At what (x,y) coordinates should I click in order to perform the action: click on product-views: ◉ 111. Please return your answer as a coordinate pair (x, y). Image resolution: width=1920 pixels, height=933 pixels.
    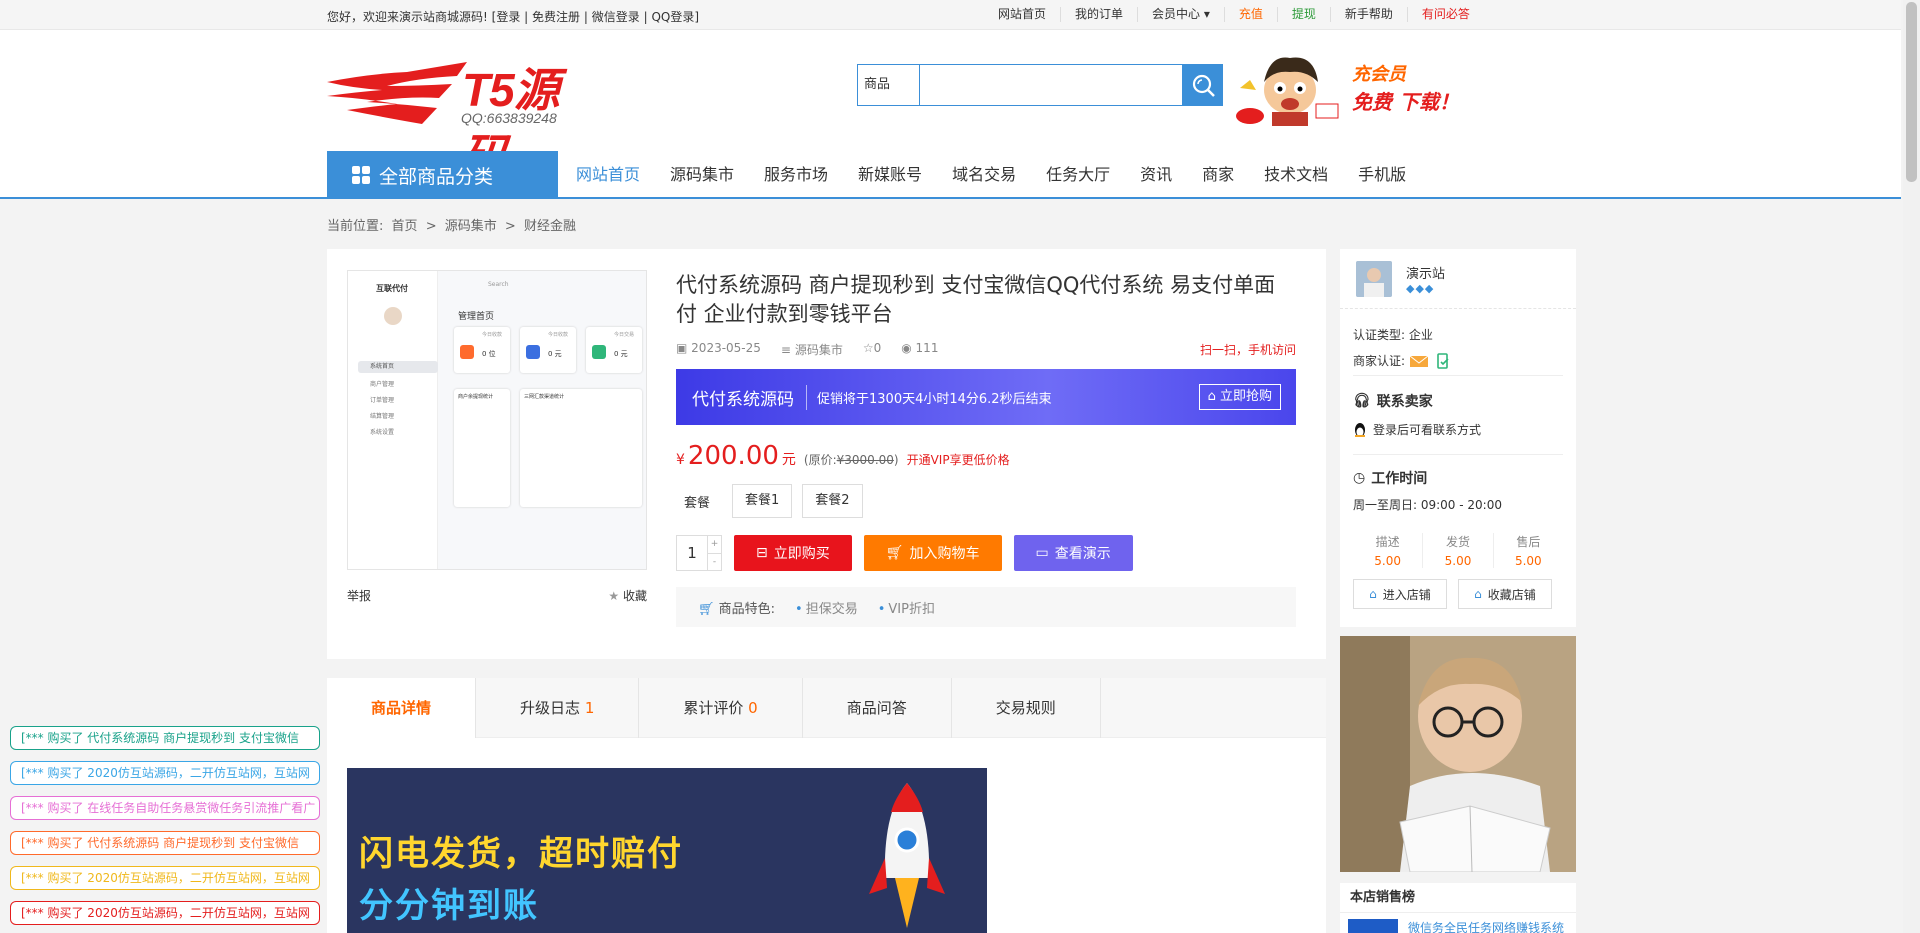
    Looking at the image, I should click on (919, 349).